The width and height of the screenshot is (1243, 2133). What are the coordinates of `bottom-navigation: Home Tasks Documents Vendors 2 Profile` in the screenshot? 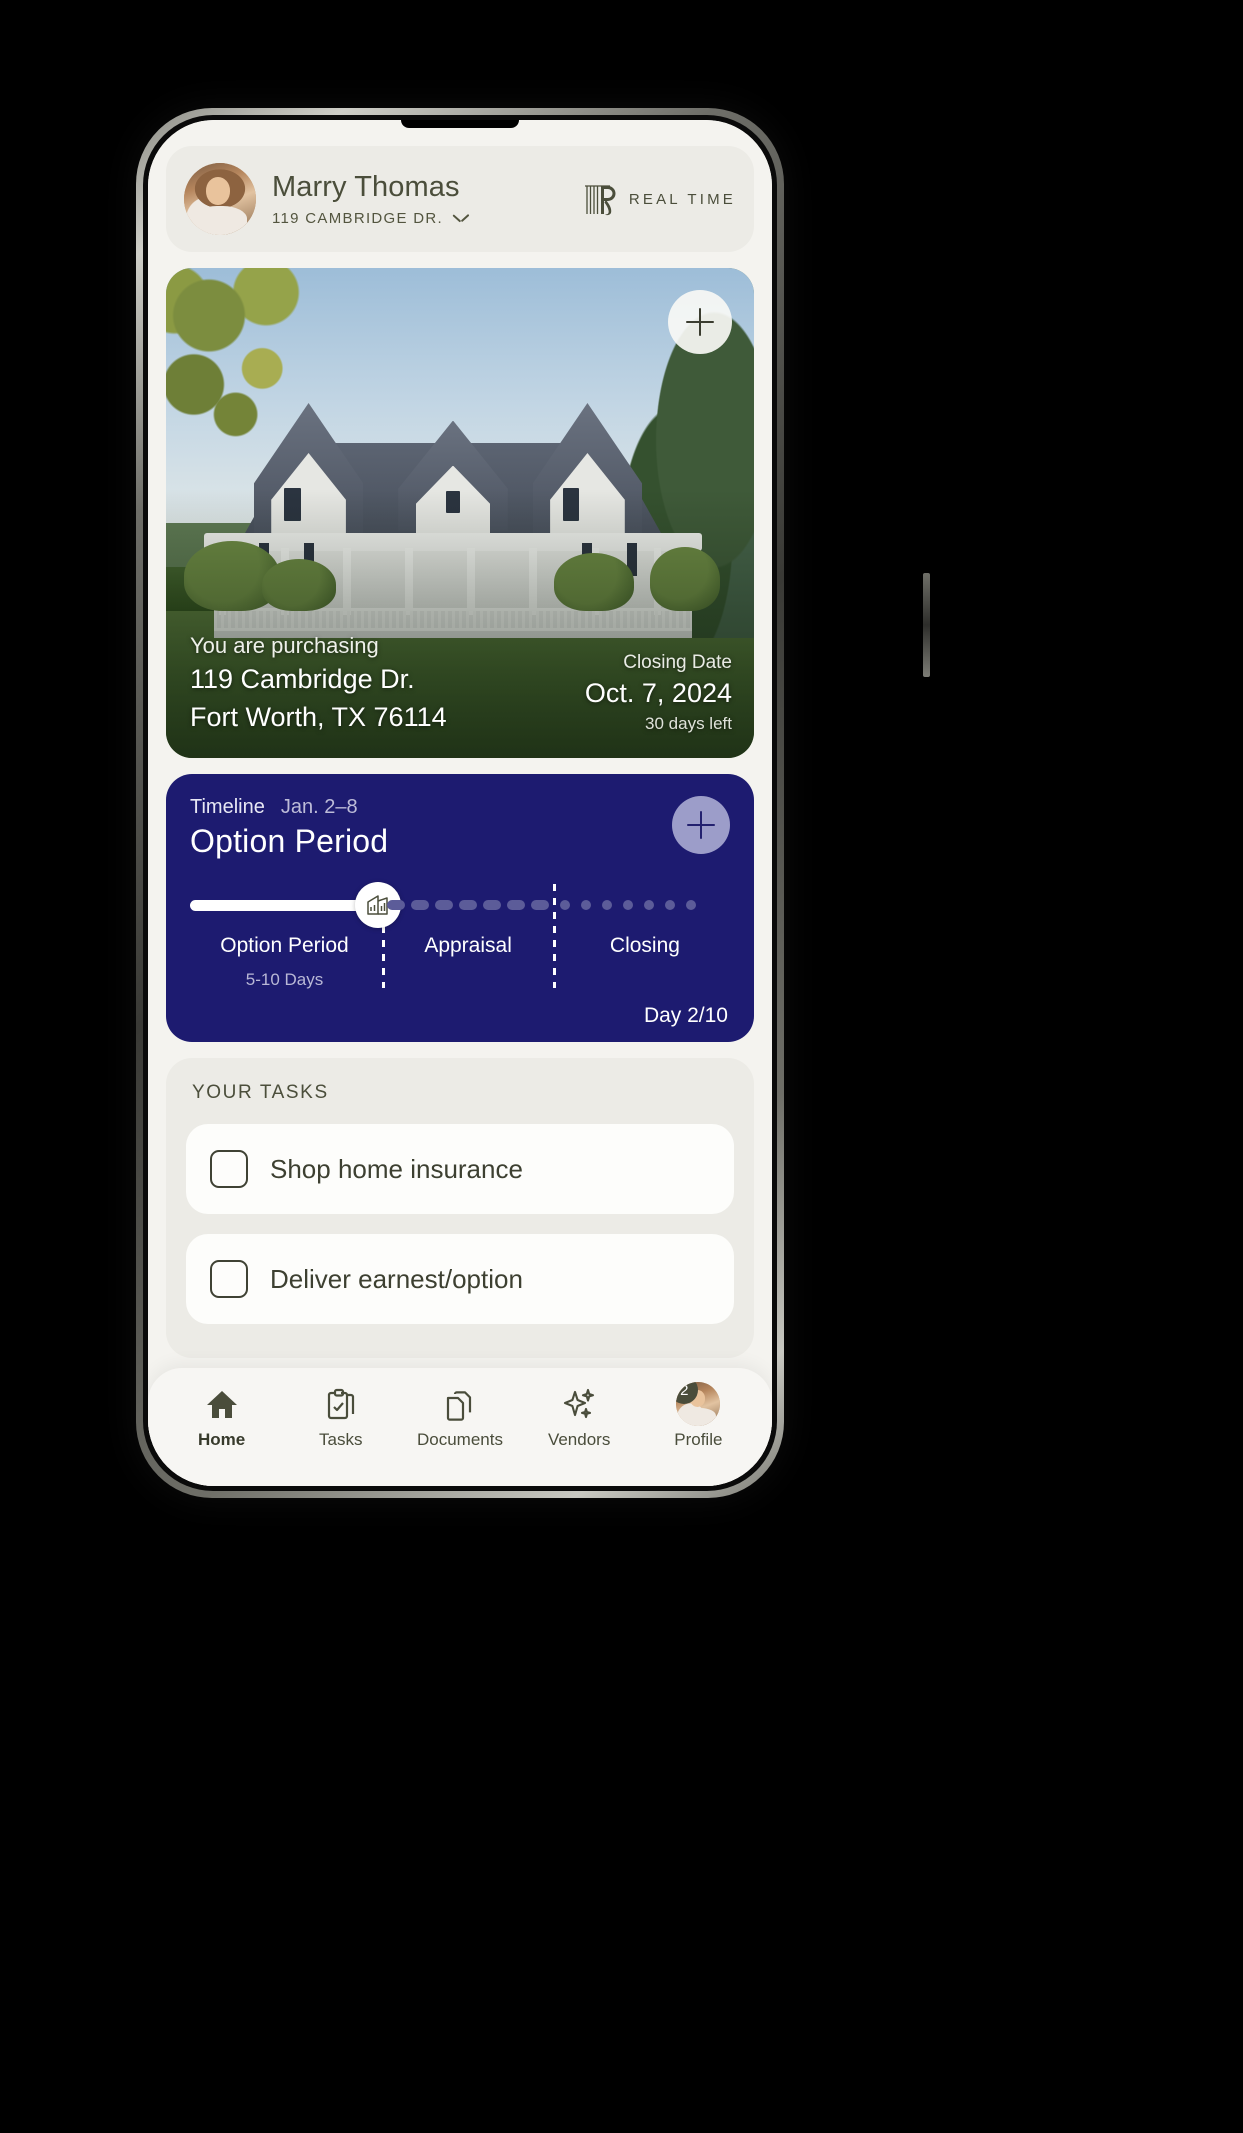 It's located at (460, 1427).